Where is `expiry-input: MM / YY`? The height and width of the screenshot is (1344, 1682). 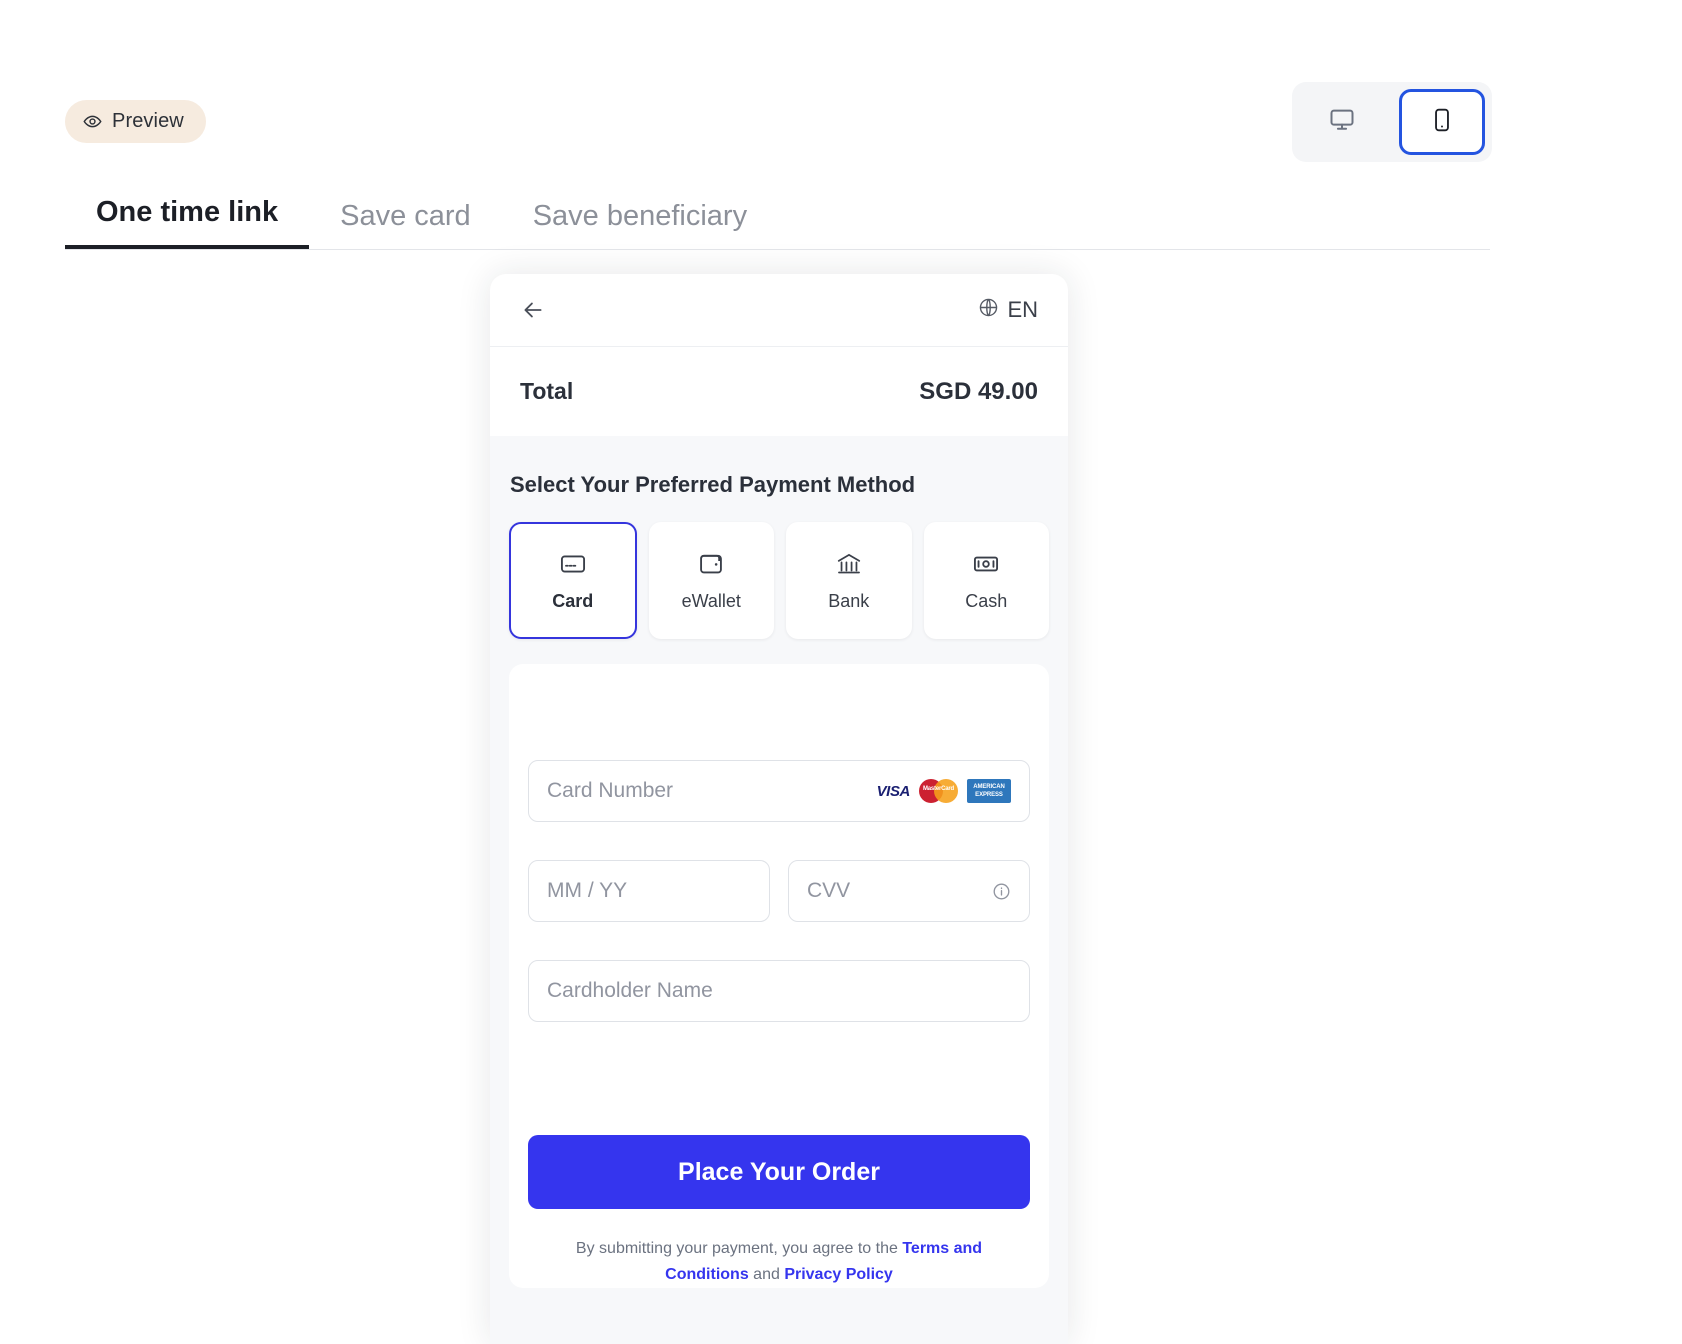
expiry-input: MM / YY is located at coordinates (649, 891).